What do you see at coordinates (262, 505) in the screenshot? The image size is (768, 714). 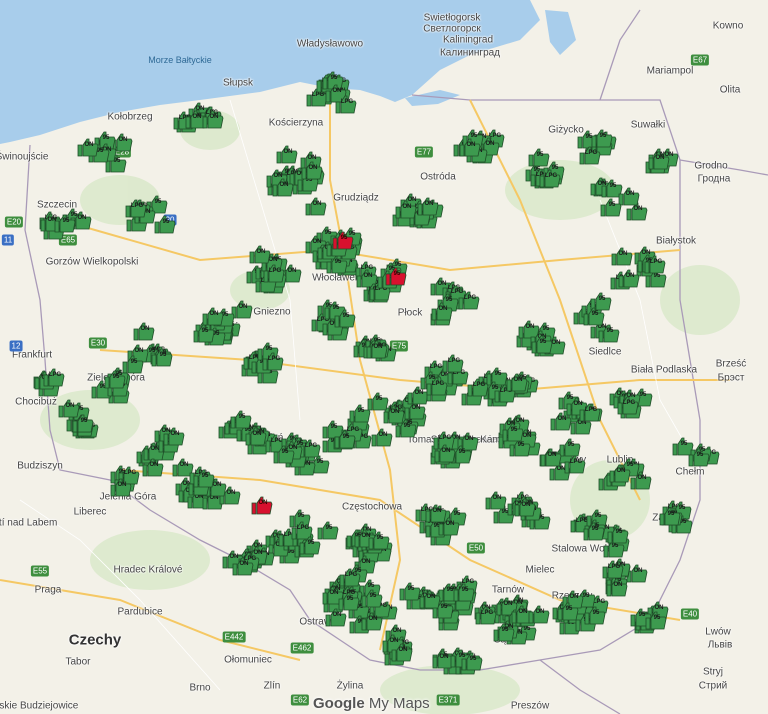 I see `highlighted-station-marker: ON` at bounding box center [262, 505].